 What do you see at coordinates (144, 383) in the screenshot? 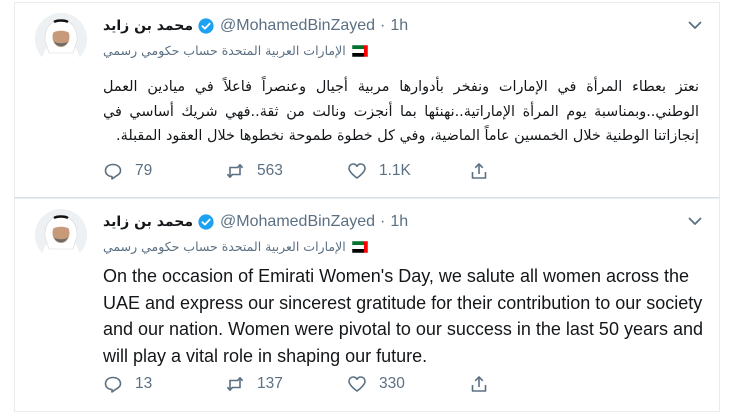
I see `reply-count: 13` at bounding box center [144, 383].